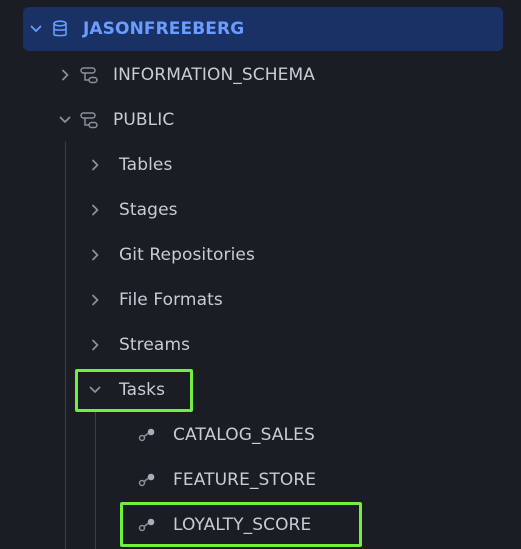 Image resolution: width=521 pixels, height=549 pixels. I want to click on tree-item-streams: Streams, so click(290, 345).